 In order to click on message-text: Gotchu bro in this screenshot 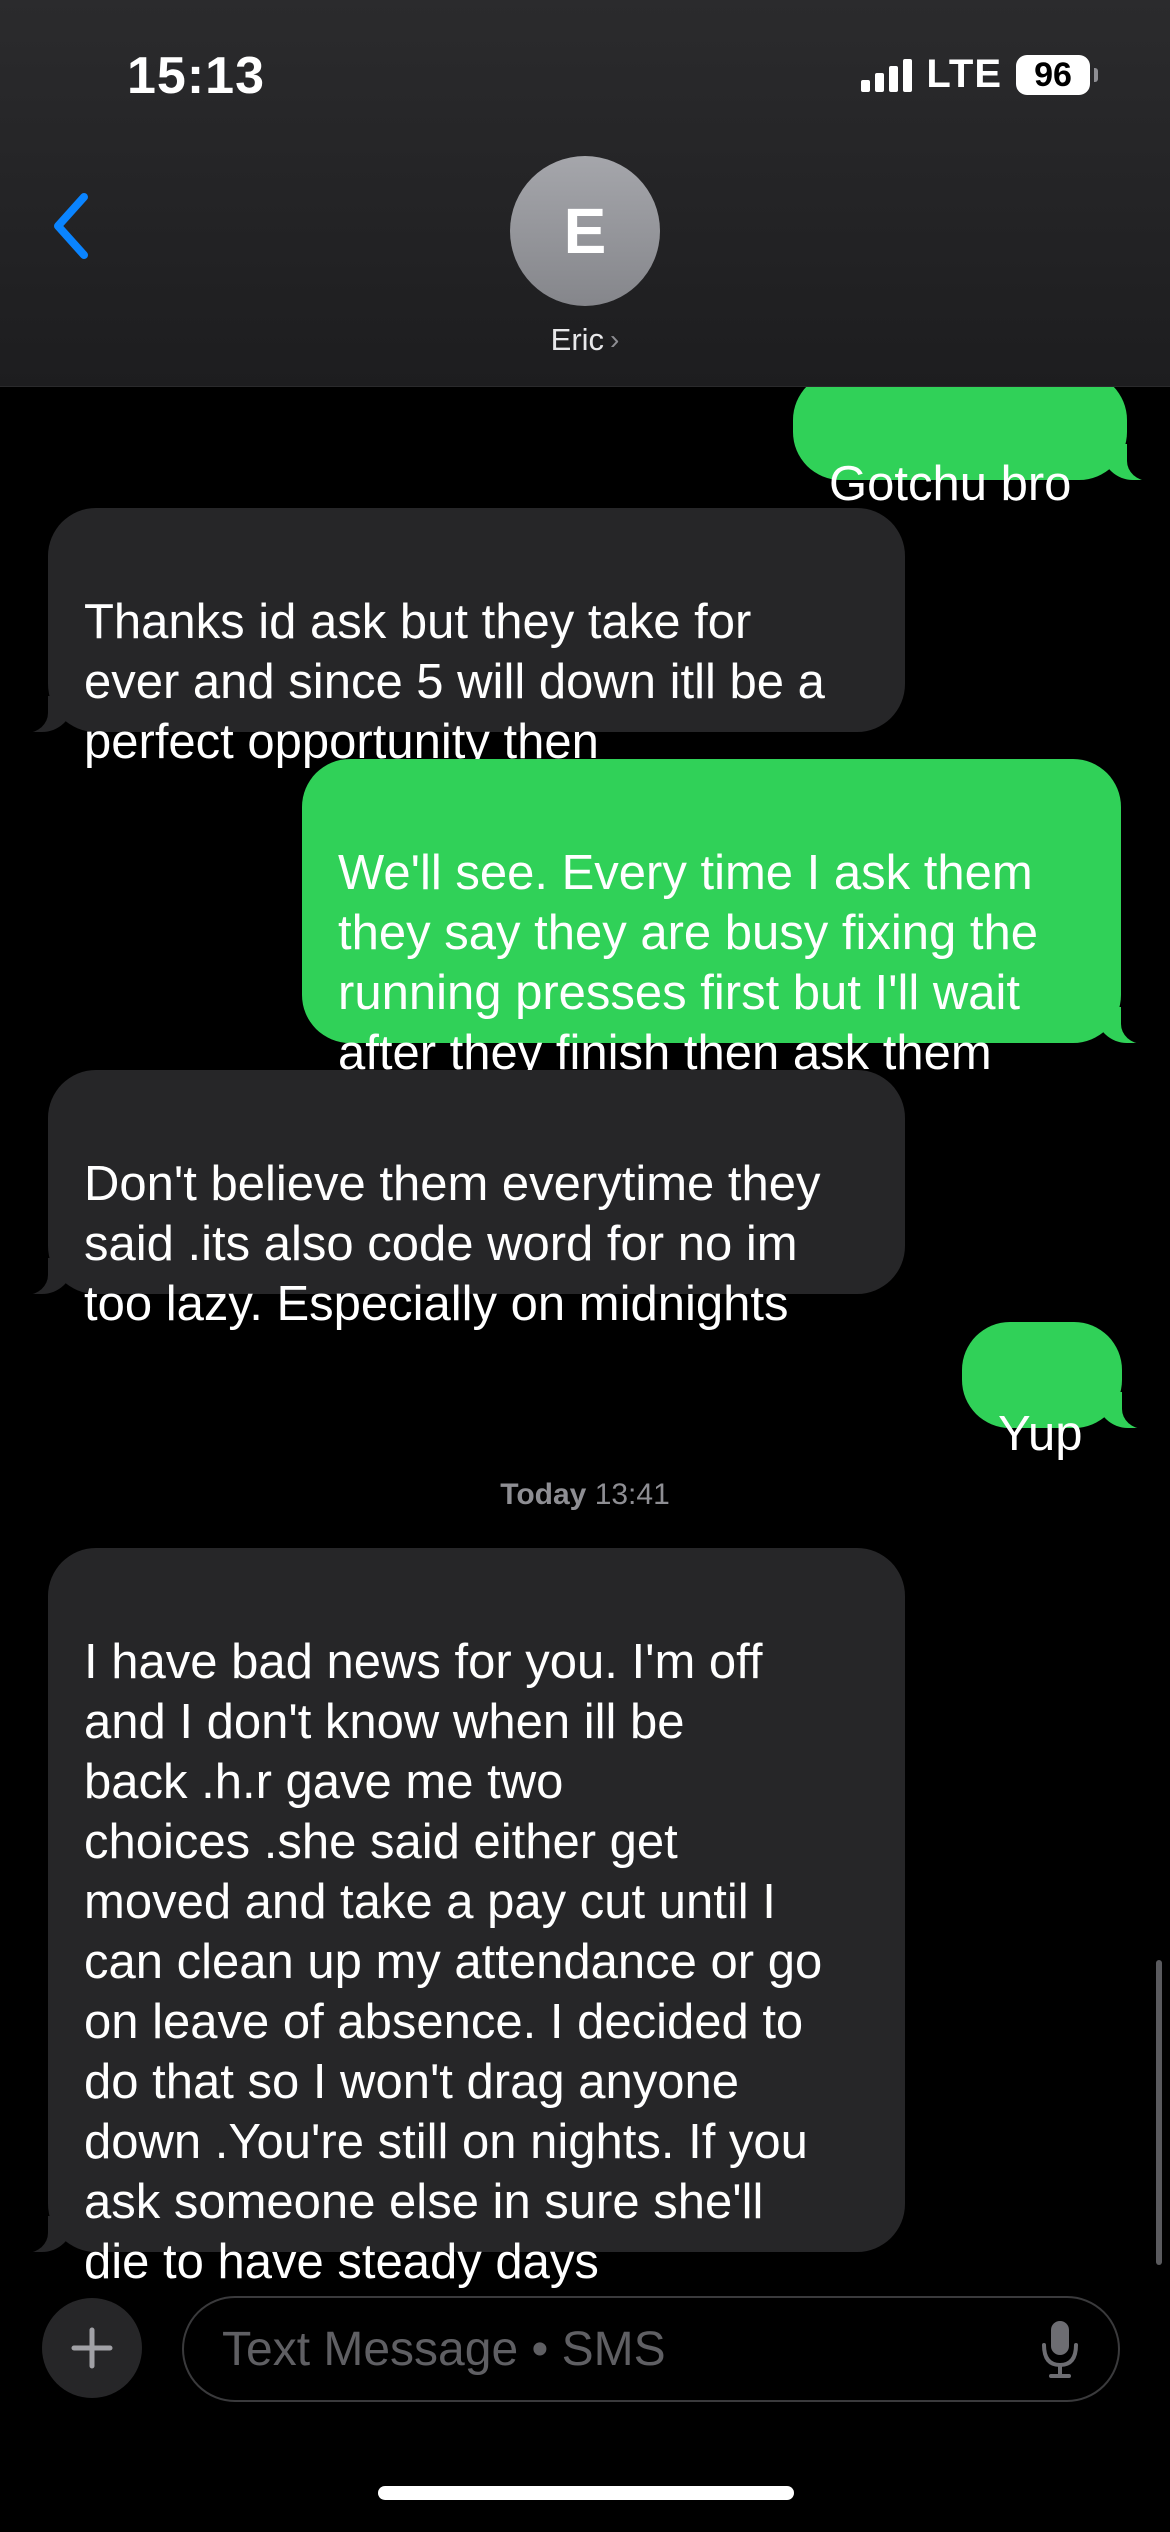, I will do `click(950, 484)`.